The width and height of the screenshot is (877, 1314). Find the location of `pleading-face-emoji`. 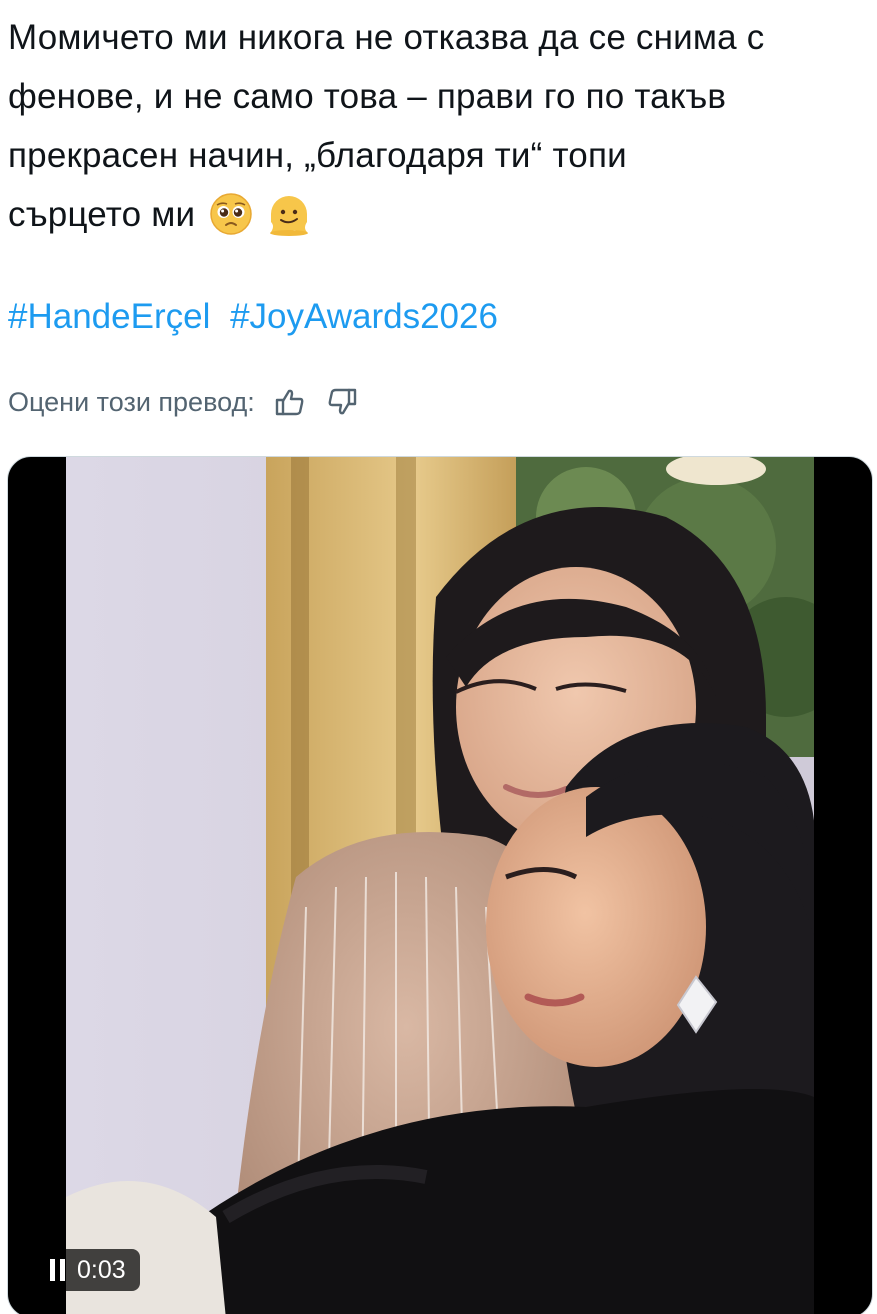

pleading-face-emoji is located at coordinates (231, 214).